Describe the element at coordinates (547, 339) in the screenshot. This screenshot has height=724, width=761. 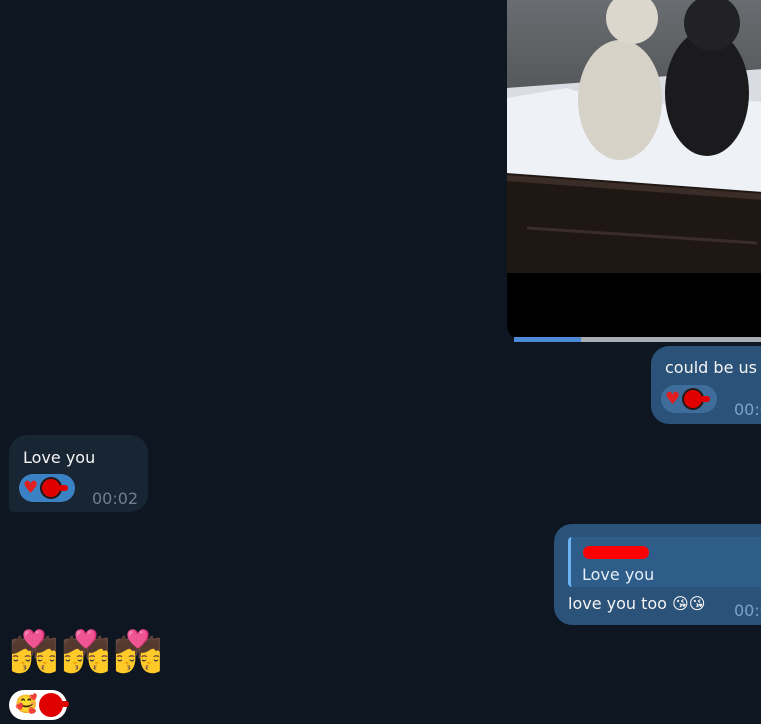
I see `video-progress-fill` at that location.